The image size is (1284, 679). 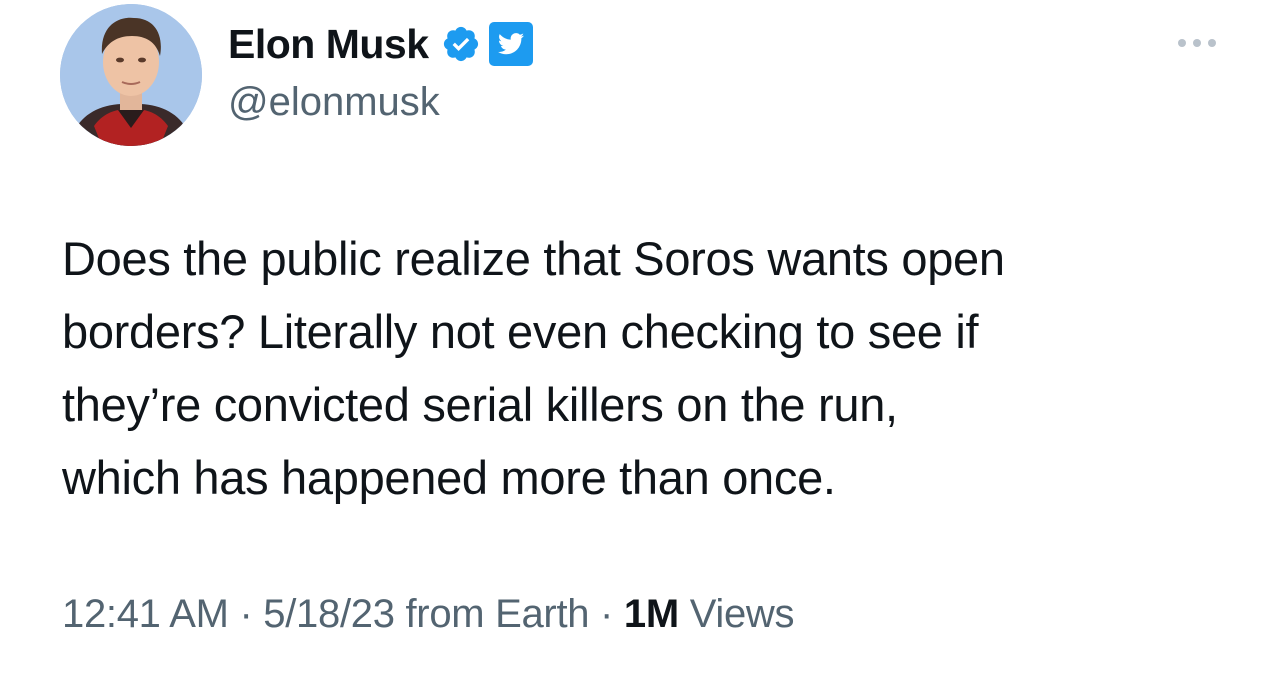 I want to click on author-name-row: Elon Musk, so click(x=381, y=44).